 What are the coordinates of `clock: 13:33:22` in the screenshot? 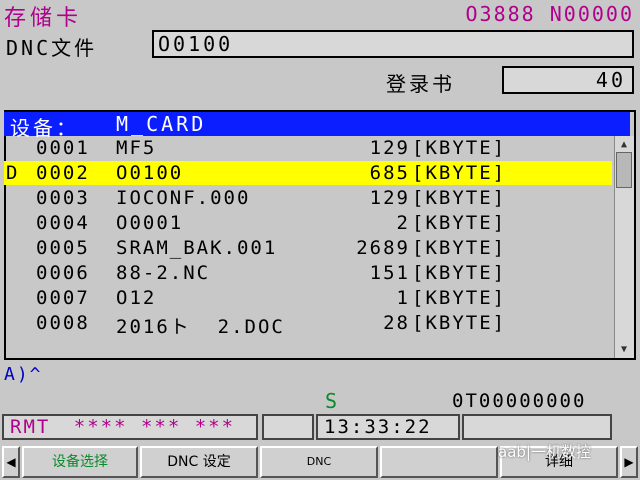 It's located at (388, 427).